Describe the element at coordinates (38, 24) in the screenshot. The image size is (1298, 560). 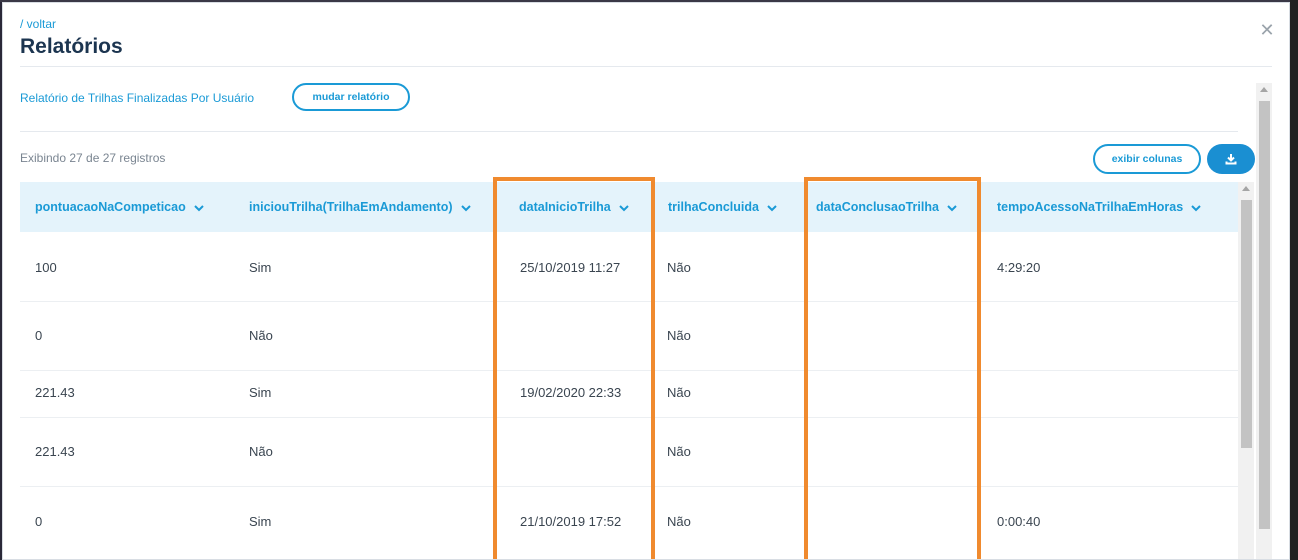
I see `back-link: / voltar` at that location.